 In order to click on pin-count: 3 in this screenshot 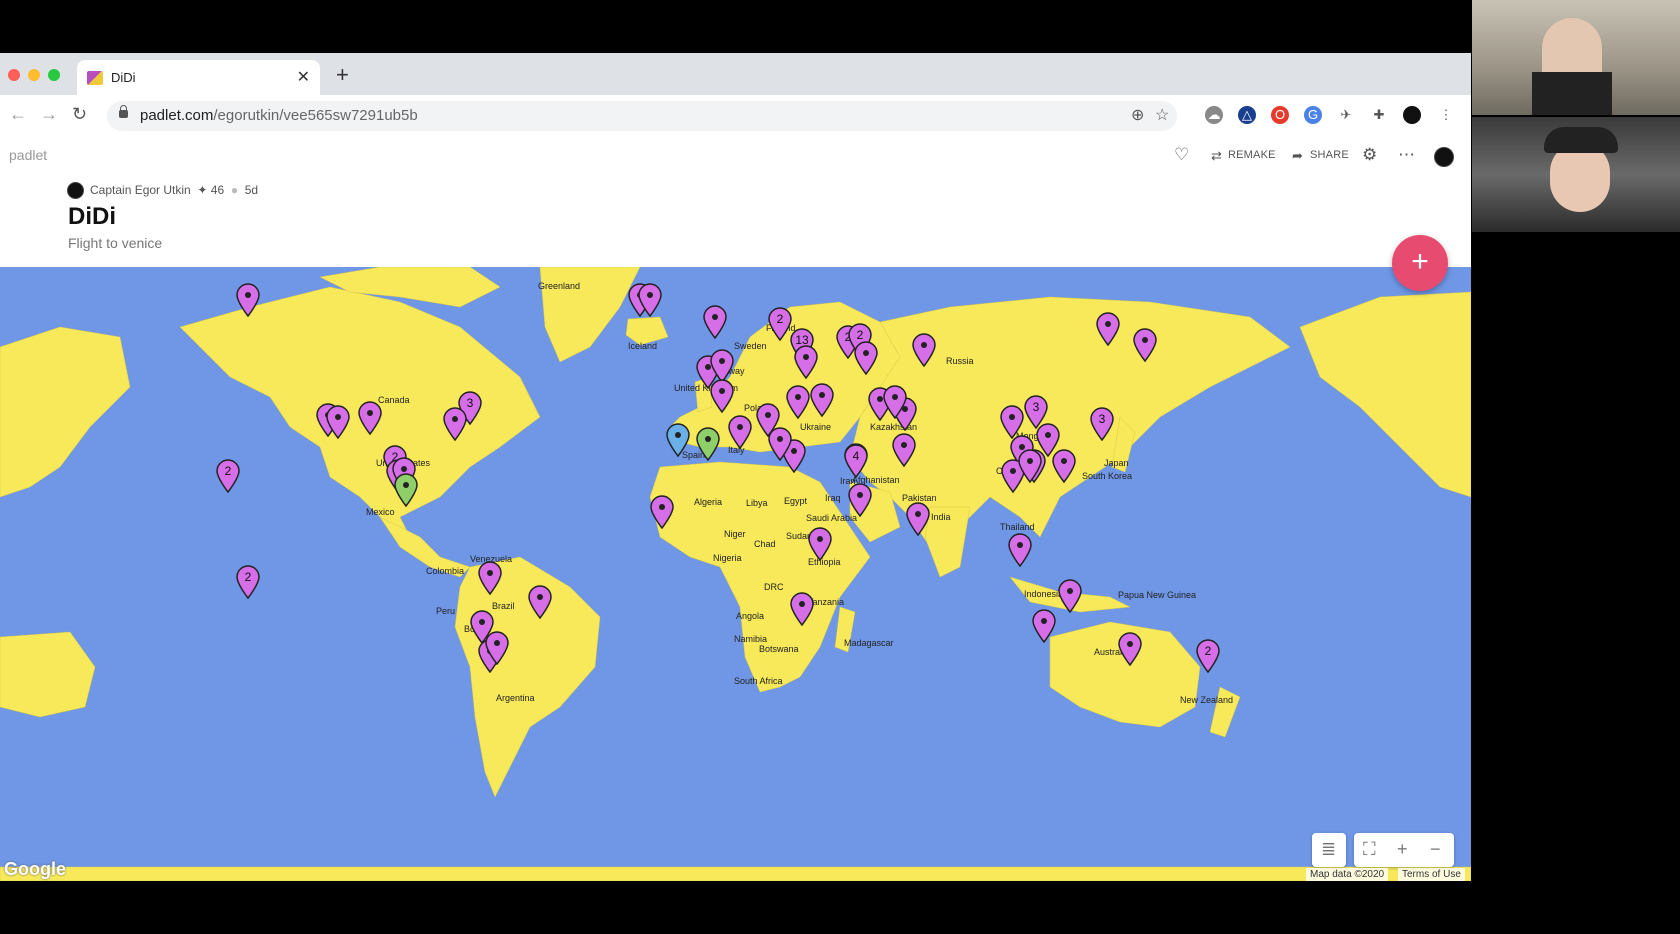, I will do `click(1102, 419)`.